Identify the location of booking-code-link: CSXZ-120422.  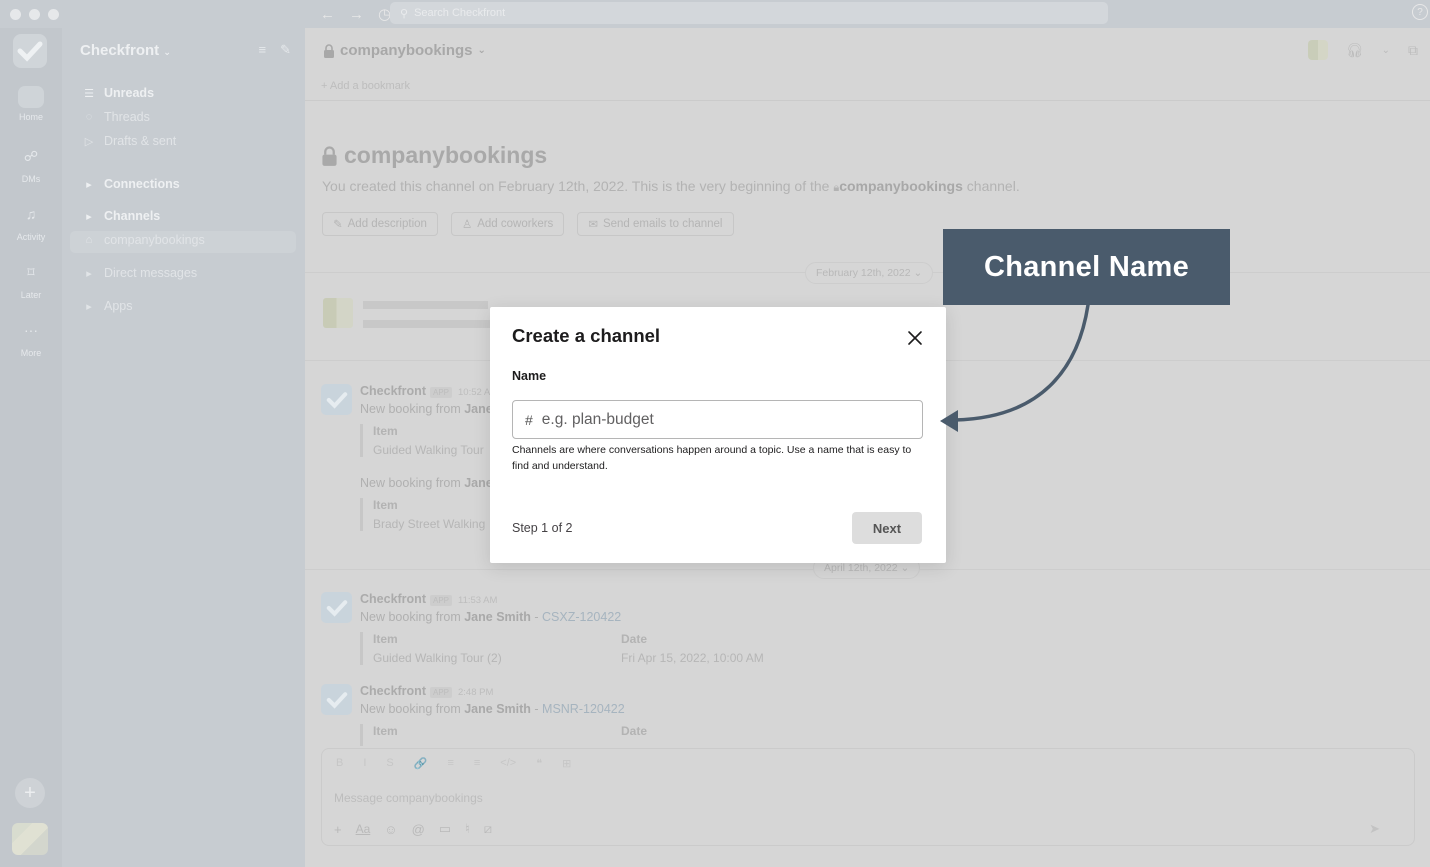
(581, 617).